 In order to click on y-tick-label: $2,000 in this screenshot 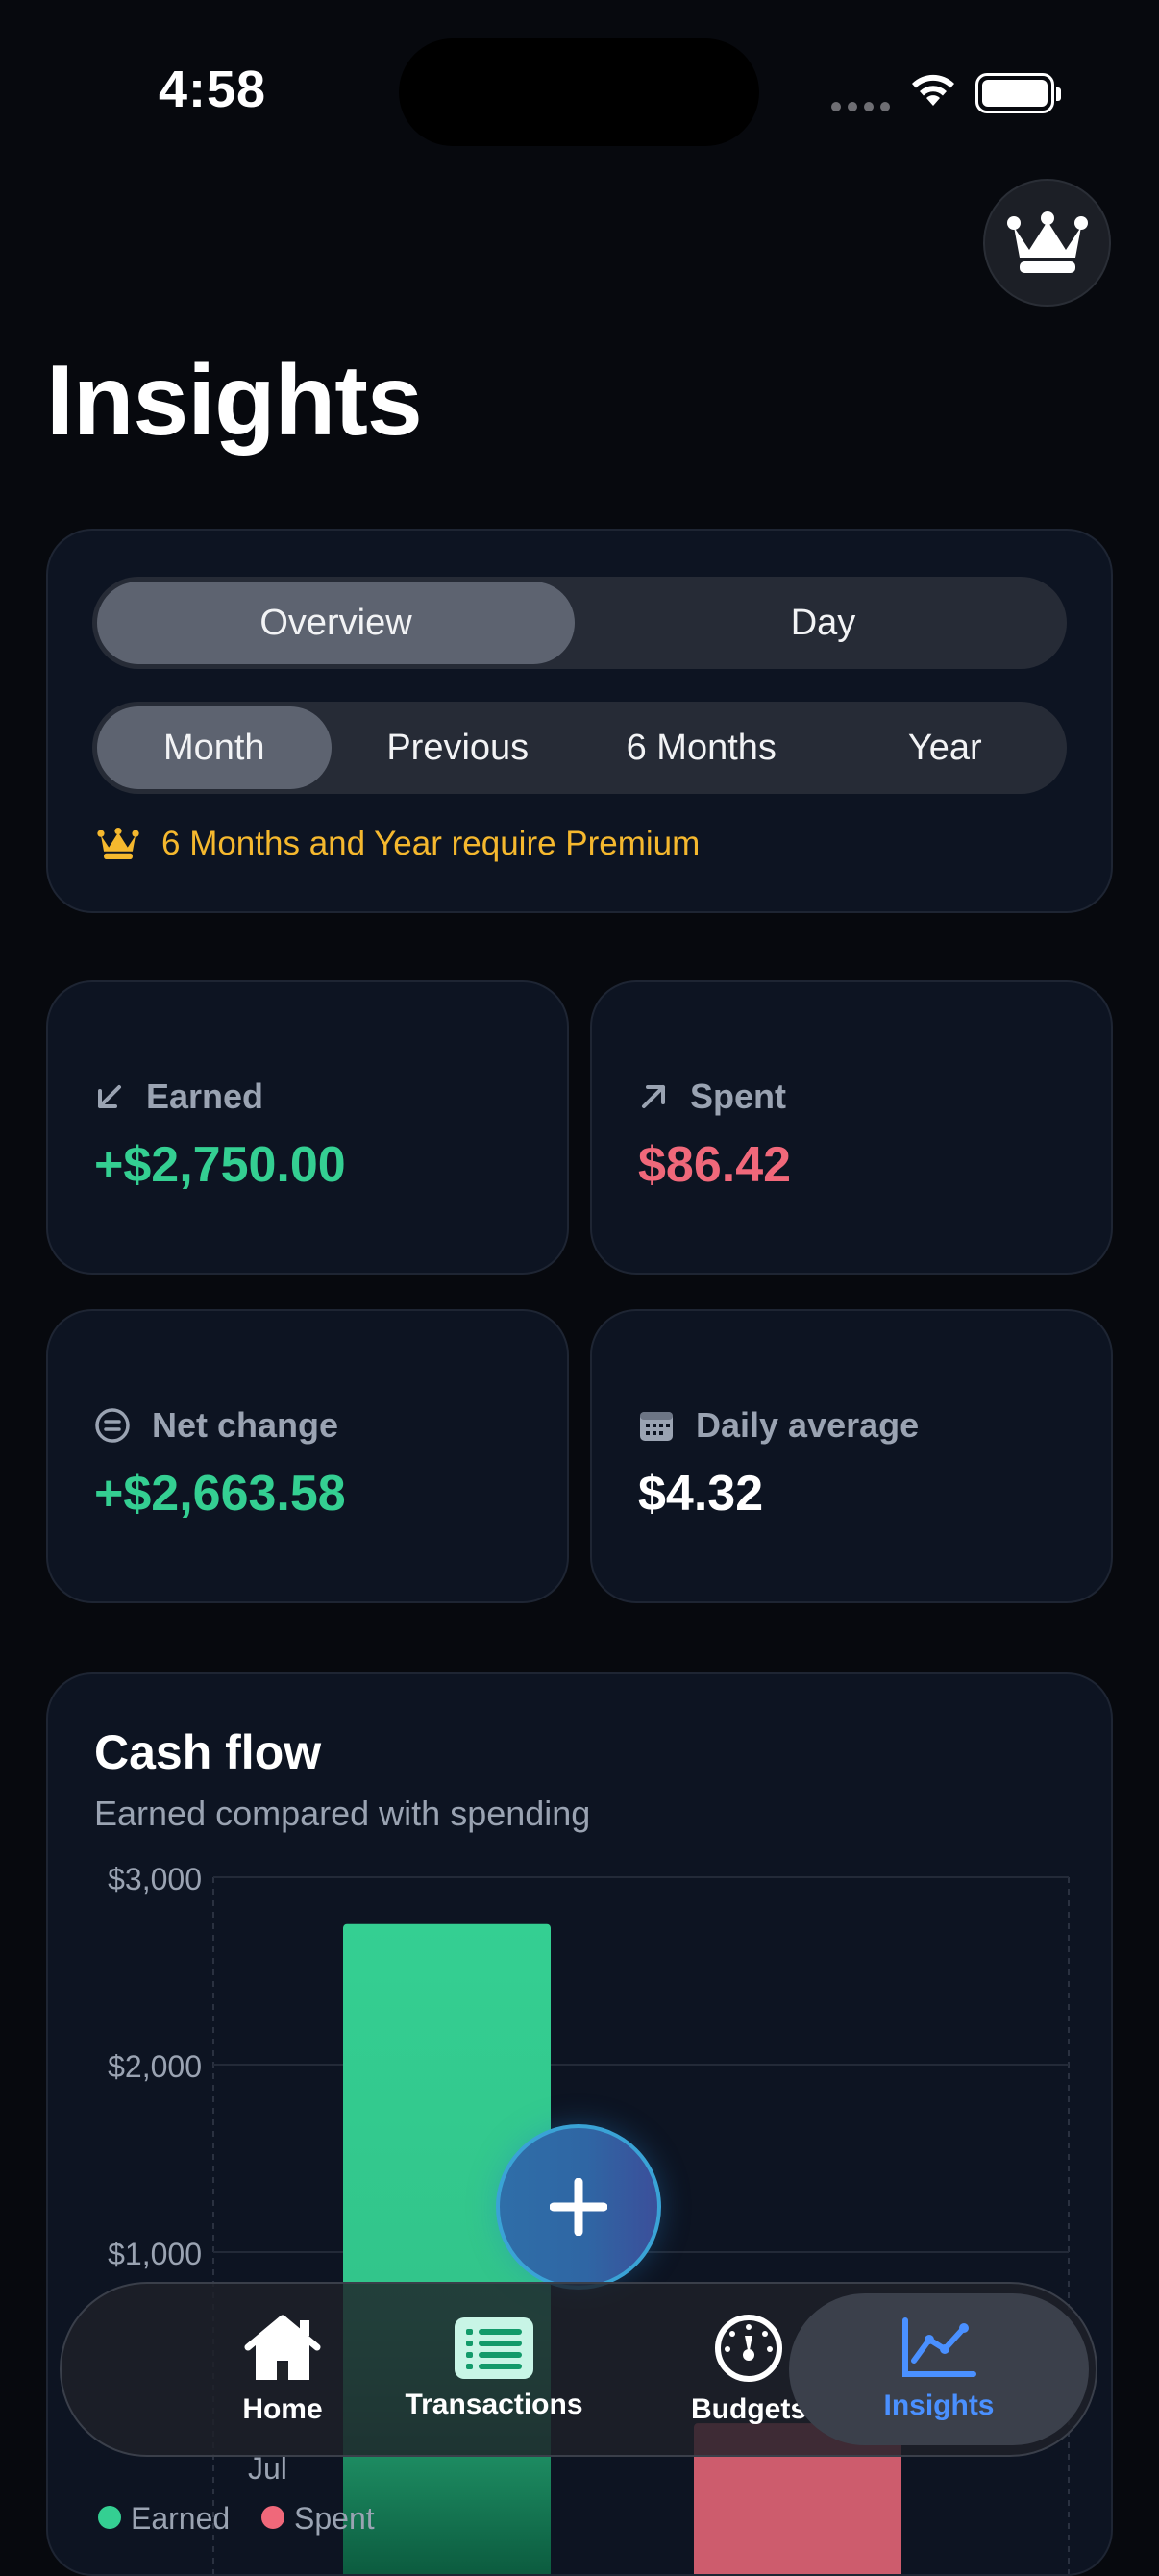, I will do `click(155, 2066)`.